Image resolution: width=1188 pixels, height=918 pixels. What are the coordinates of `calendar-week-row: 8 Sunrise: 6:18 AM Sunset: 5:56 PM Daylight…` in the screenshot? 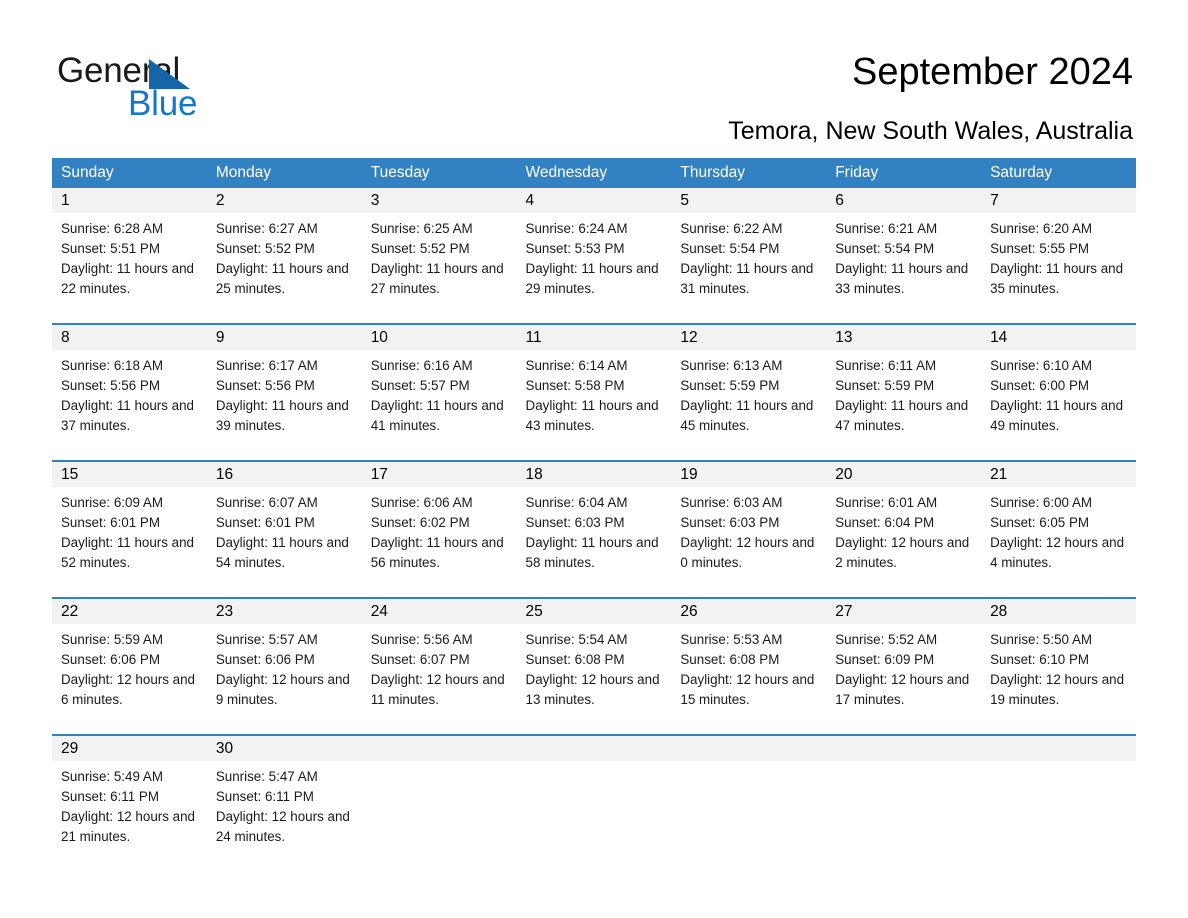 It's located at (594, 391).